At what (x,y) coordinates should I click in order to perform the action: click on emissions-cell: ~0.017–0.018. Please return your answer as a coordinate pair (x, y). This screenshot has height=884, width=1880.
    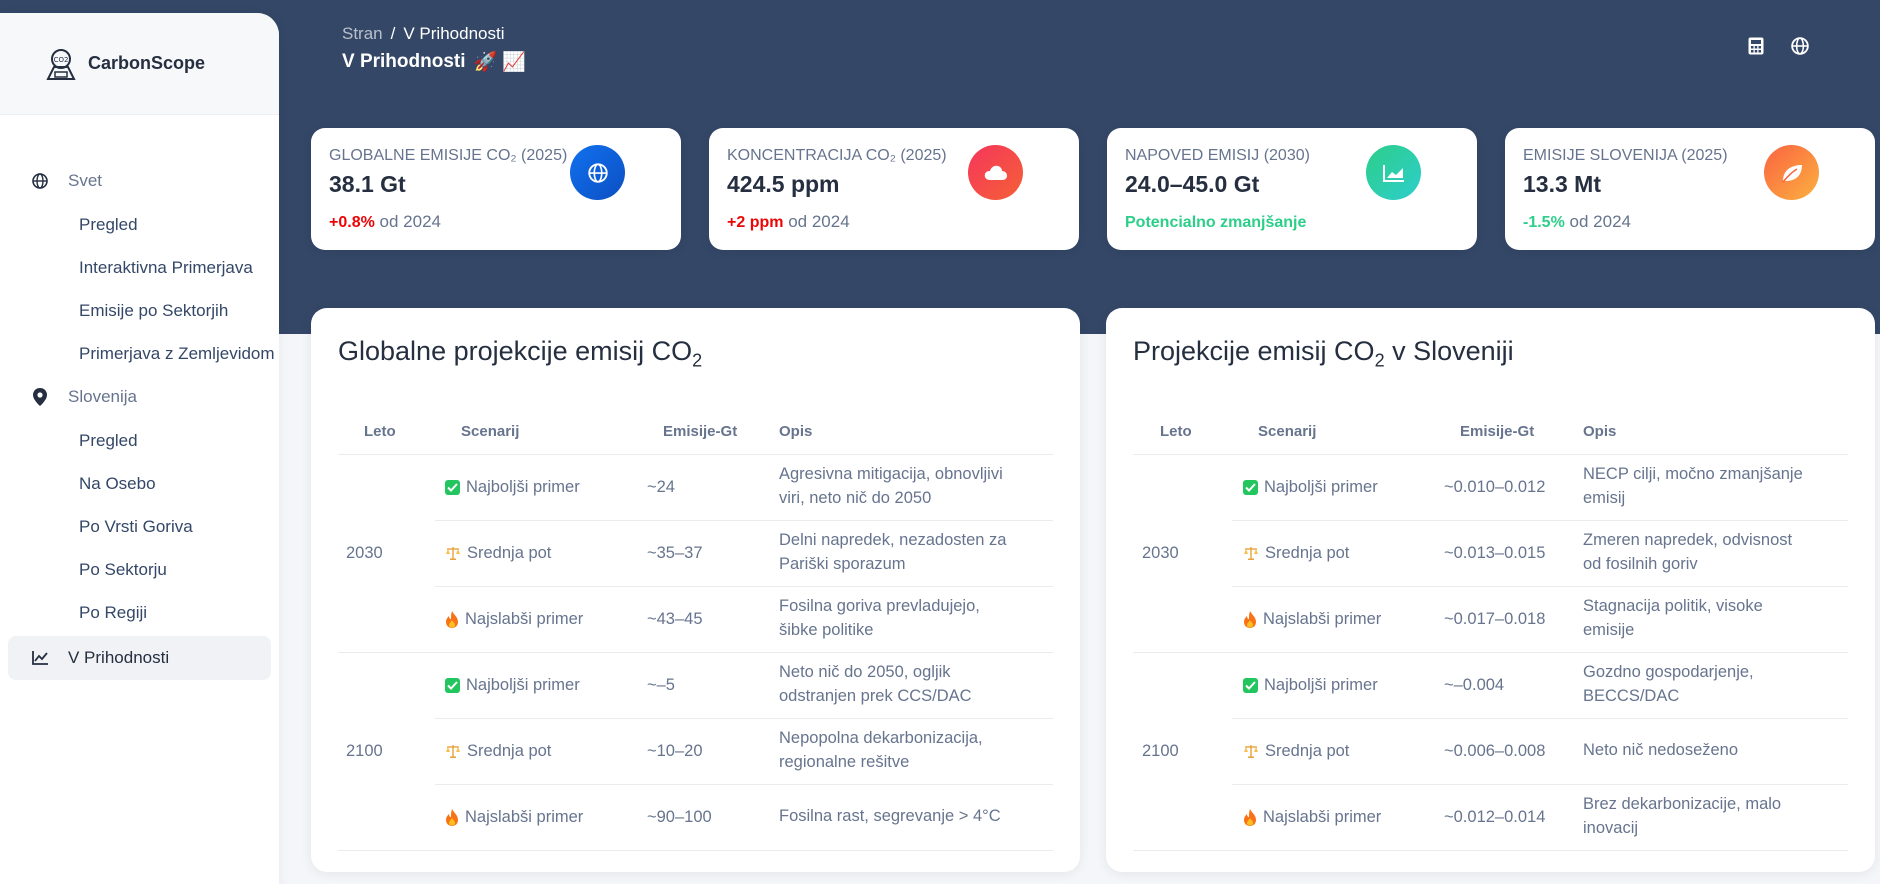
    Looking at the image, I should click on (1499, 619).